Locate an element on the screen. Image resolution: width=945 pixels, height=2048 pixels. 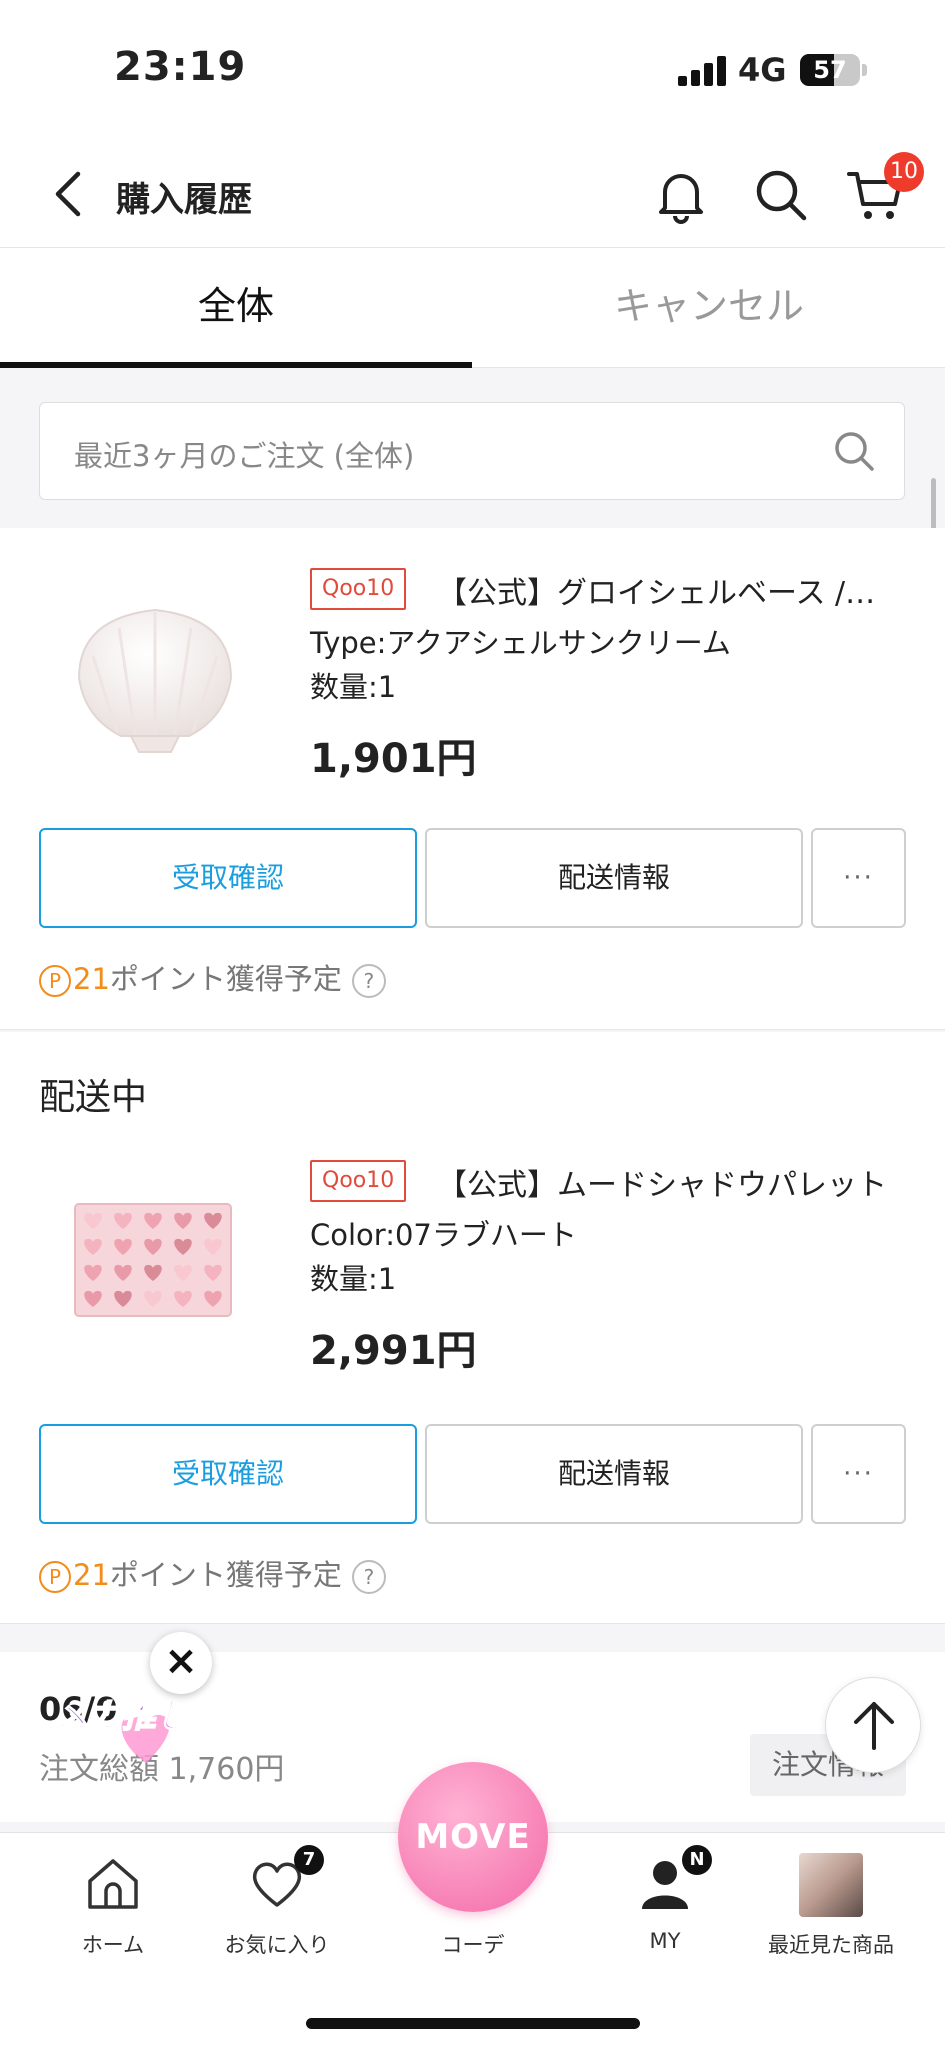
close-banner-button: × is located at coordinates (181, 1663).